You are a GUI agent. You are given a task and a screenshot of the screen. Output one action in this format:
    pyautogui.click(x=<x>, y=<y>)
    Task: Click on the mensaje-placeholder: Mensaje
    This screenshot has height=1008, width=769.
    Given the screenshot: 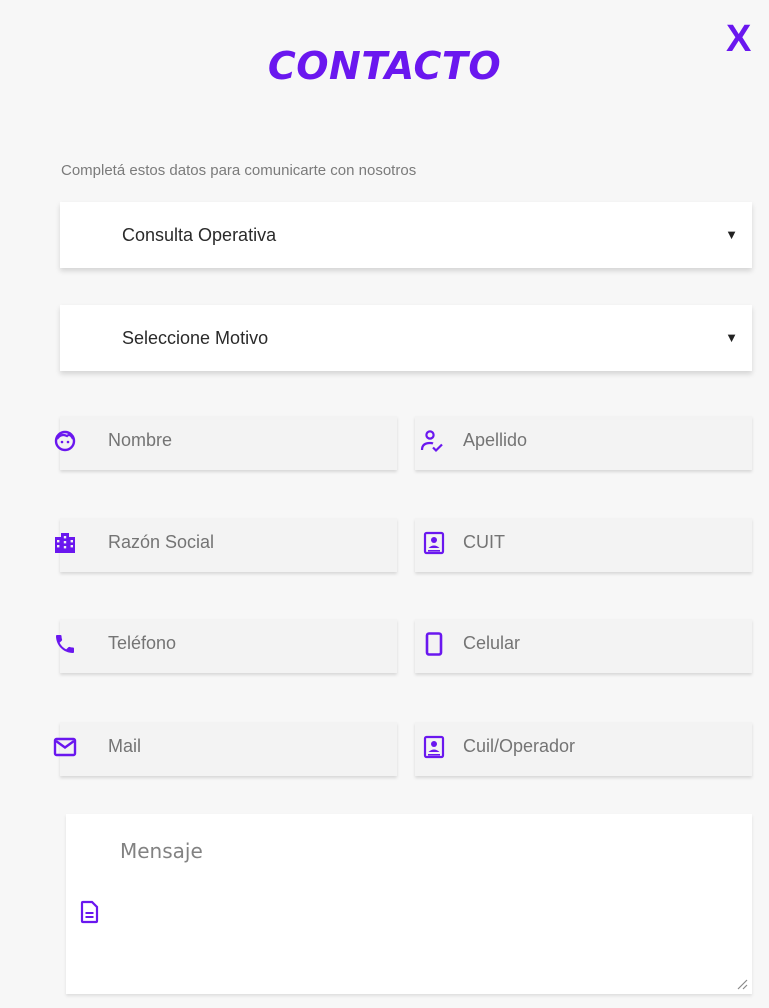 What is the action you would take?
    pyautogui.click(x=161, y=851)
    